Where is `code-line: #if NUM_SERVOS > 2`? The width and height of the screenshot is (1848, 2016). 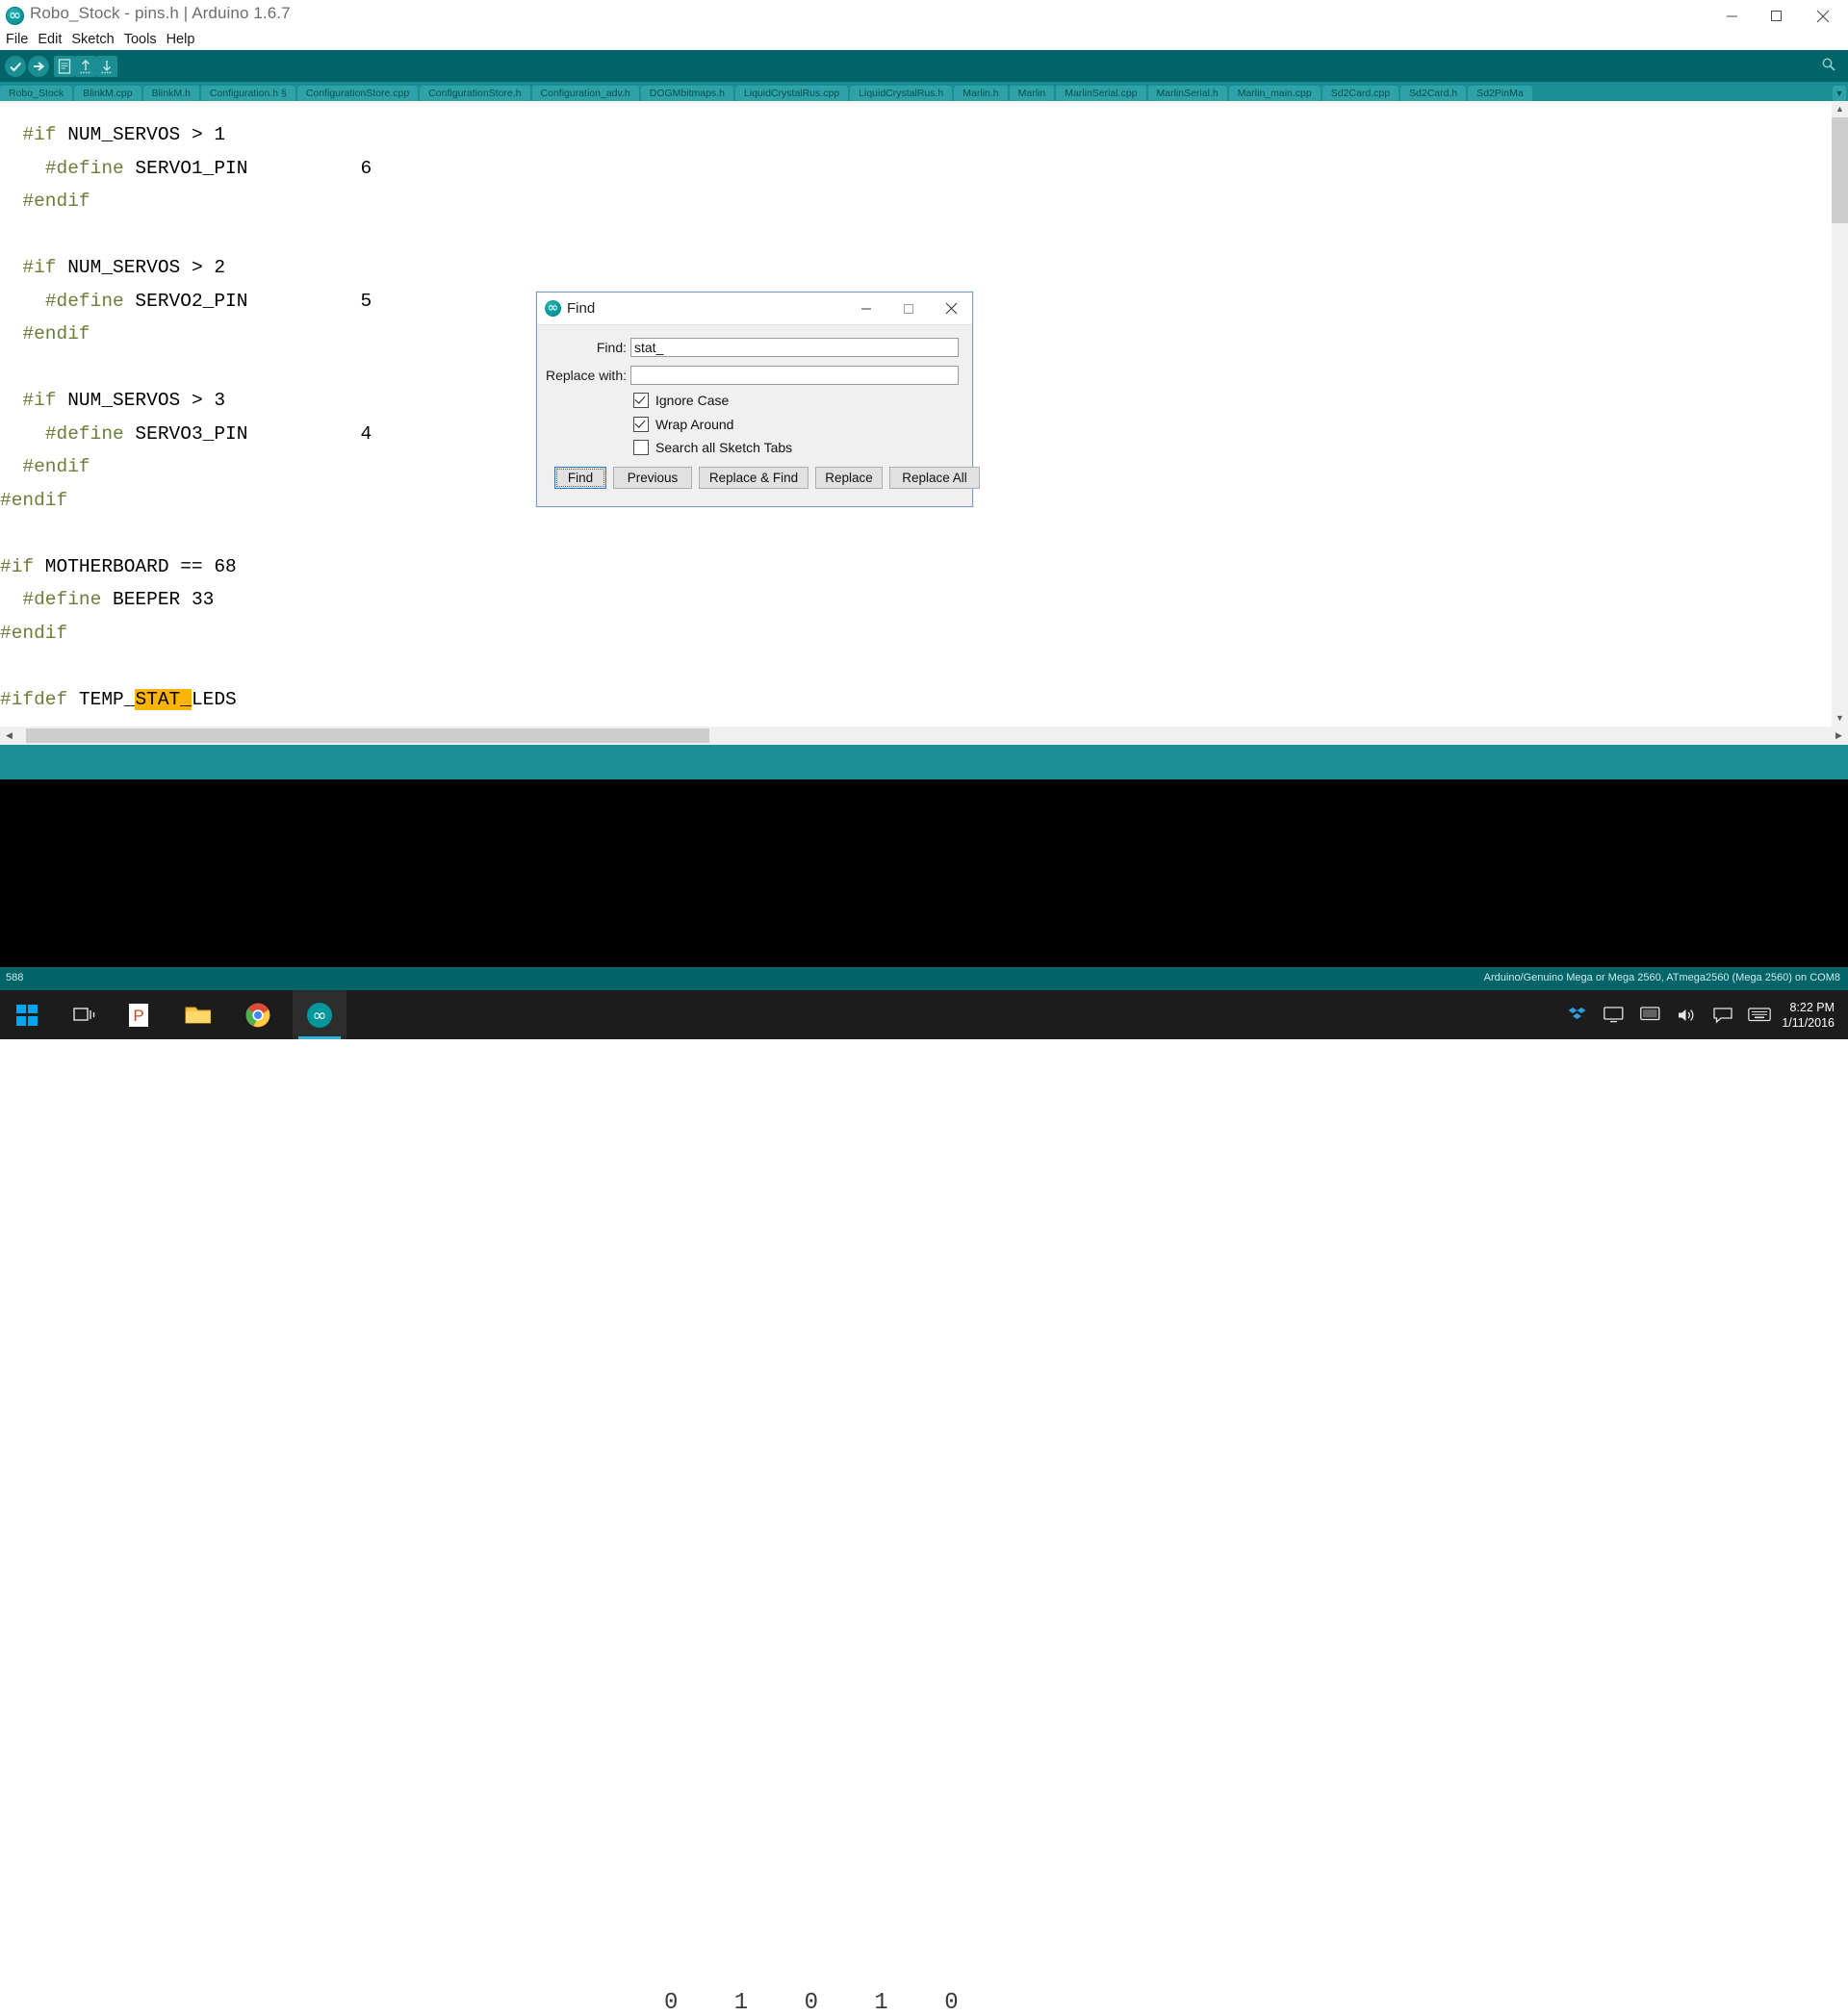 code-line: #if NUM_SERVOS > 2 is located at coordinates (124, 267).